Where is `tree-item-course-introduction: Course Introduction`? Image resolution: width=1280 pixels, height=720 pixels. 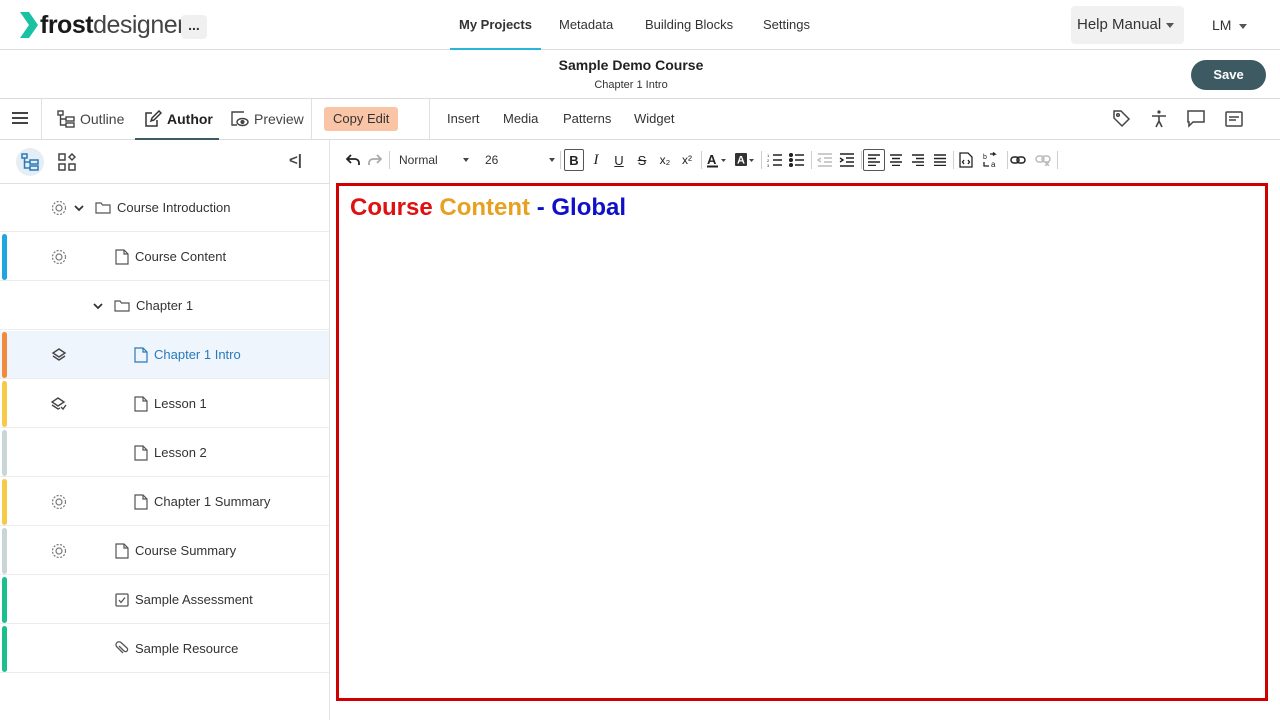
tree-item-course-introduction: Course Introduction is located at coordinates (164, 208).